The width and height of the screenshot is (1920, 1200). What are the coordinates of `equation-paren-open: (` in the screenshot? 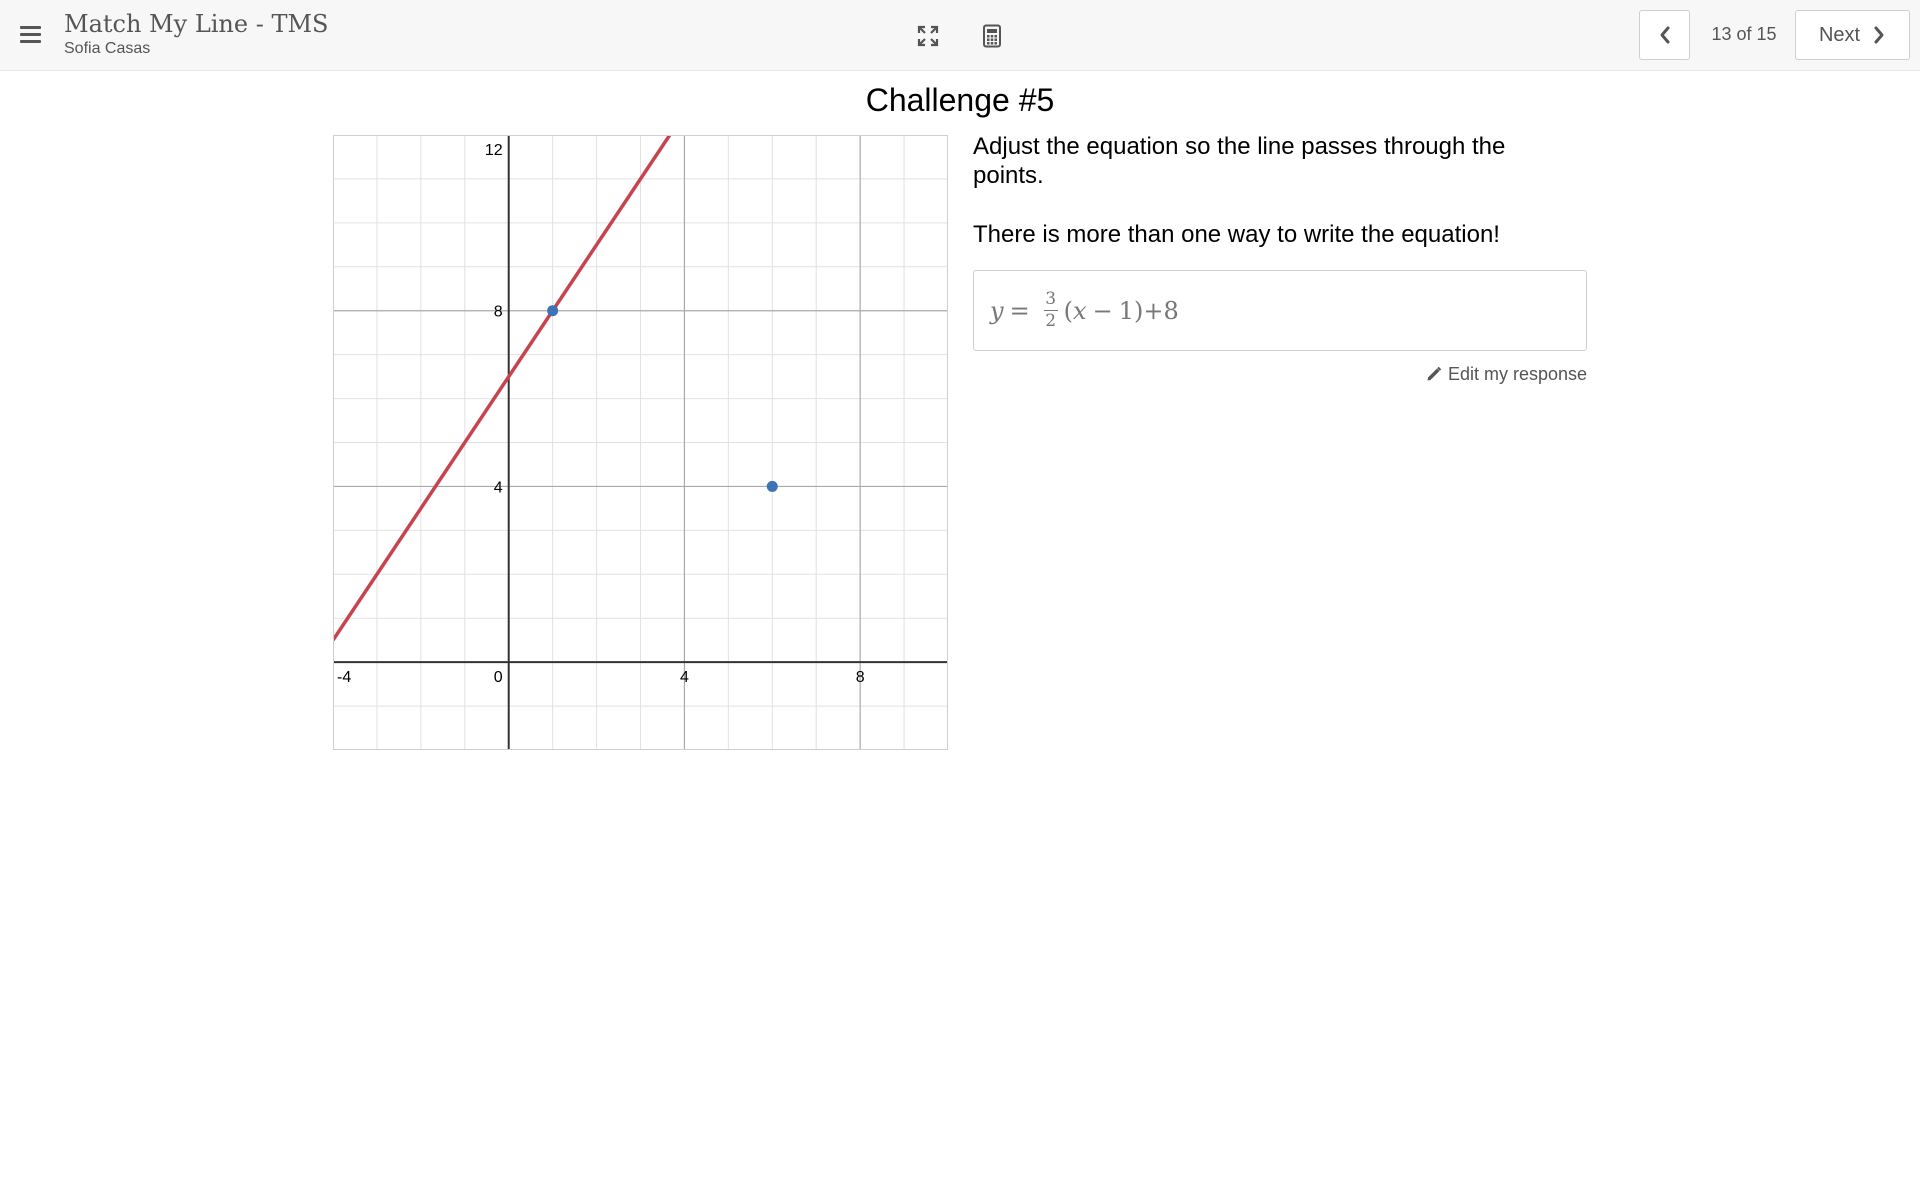 It's located at (1068, 310).